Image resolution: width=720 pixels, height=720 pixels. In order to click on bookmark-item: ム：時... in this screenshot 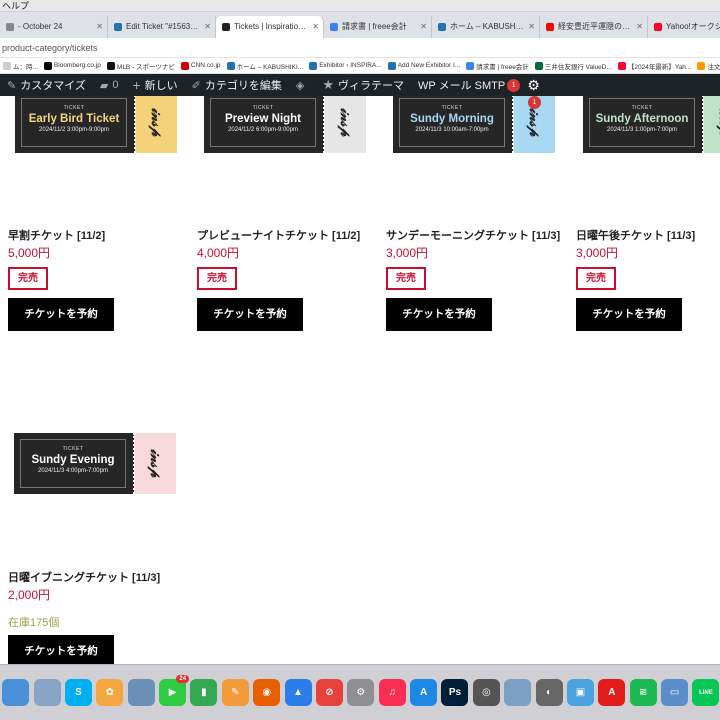, I will do `click(20, 66)`.